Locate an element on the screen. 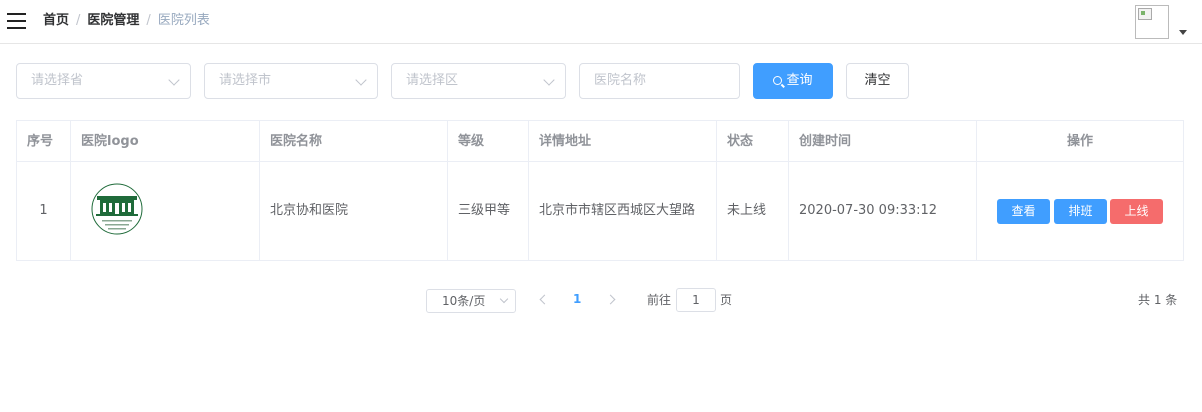 Image resolution: width=1202 pixels, height=412 pixels. goto-prefix: 前往 is located at coordinates (659, 300).